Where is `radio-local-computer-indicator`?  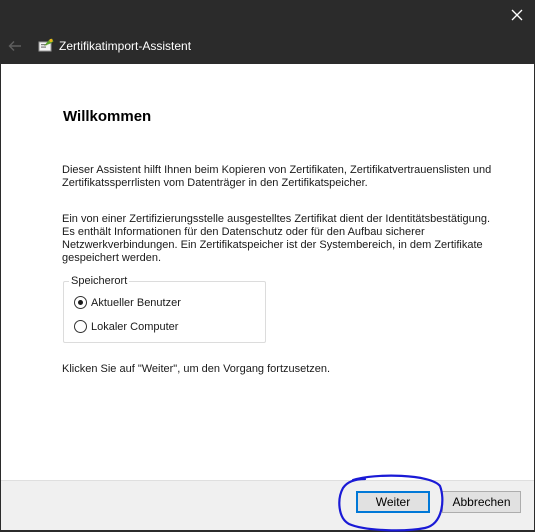
radio-local-computer-indicator is located at coordinates (80, 326).